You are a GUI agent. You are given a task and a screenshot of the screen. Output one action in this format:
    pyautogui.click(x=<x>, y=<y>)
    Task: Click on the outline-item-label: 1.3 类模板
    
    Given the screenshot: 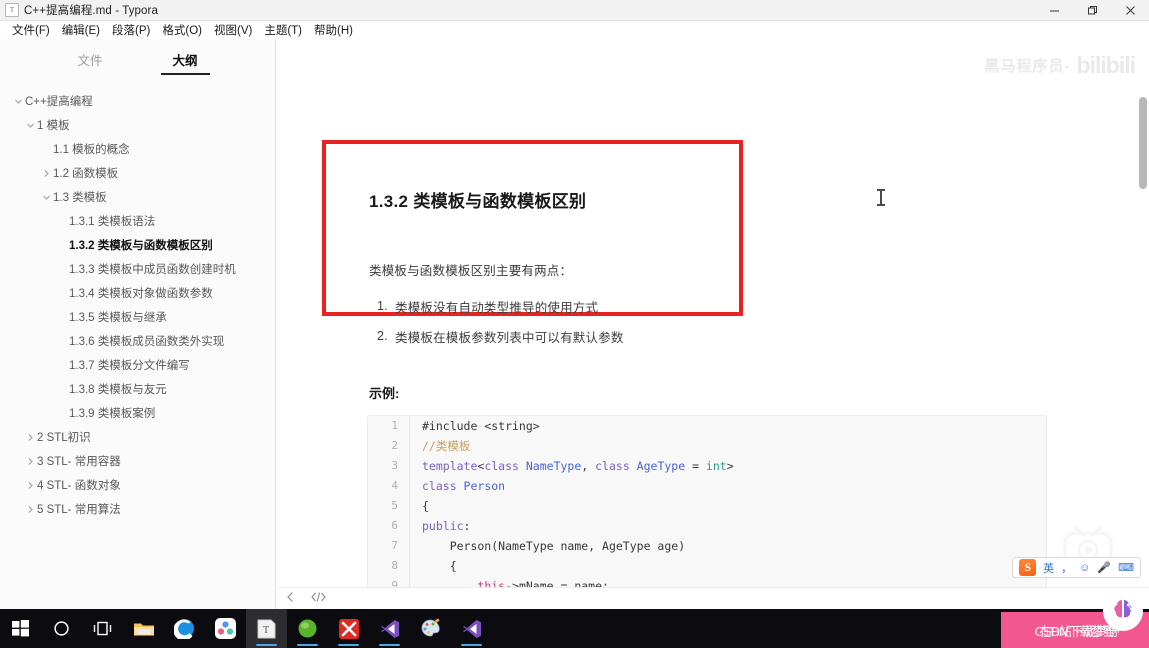 What is the action you would take?
    pyautogui.click(x=80, y=198)
    